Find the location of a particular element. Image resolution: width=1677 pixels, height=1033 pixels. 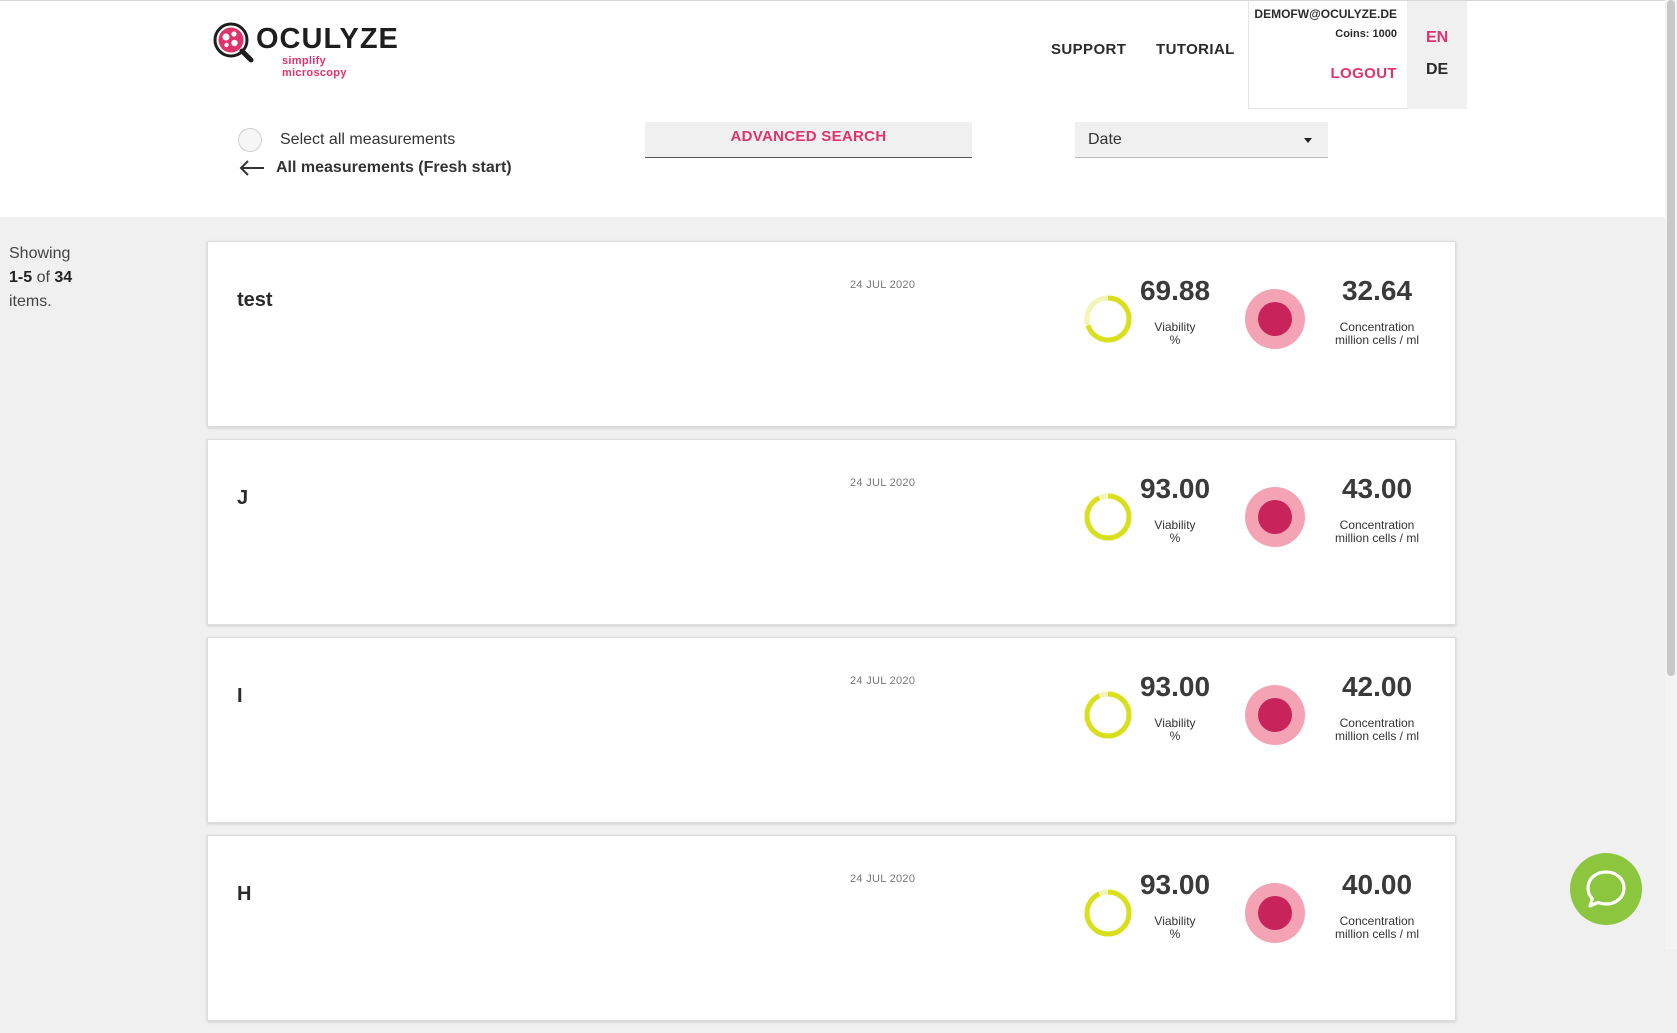

caret-down-icon is located at coordinates (1308, 140).